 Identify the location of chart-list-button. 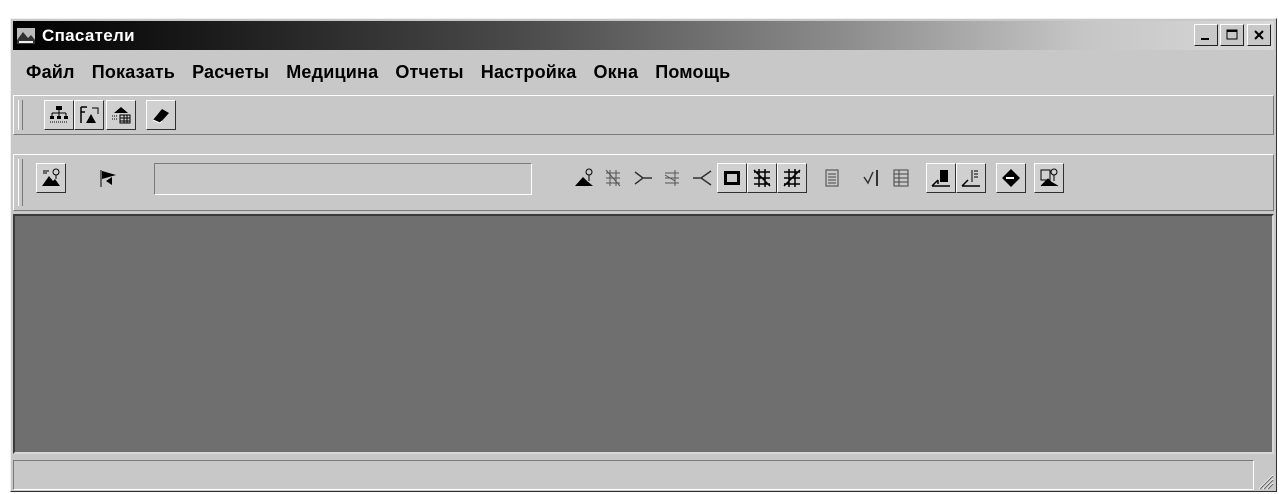
(971, 178).